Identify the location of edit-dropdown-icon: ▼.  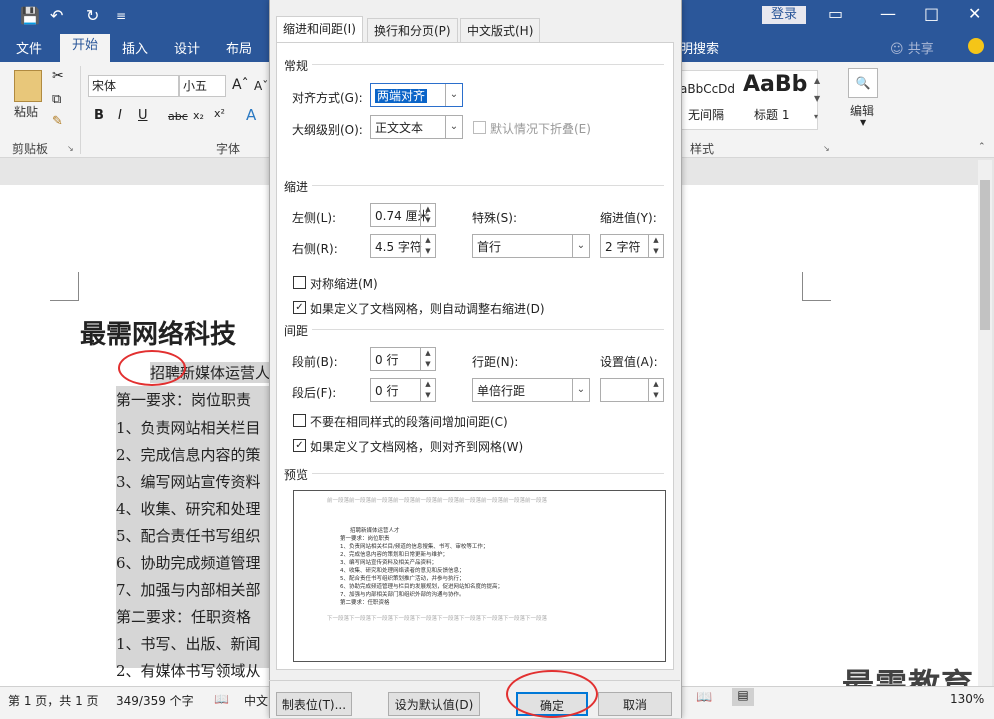
(863, 122).